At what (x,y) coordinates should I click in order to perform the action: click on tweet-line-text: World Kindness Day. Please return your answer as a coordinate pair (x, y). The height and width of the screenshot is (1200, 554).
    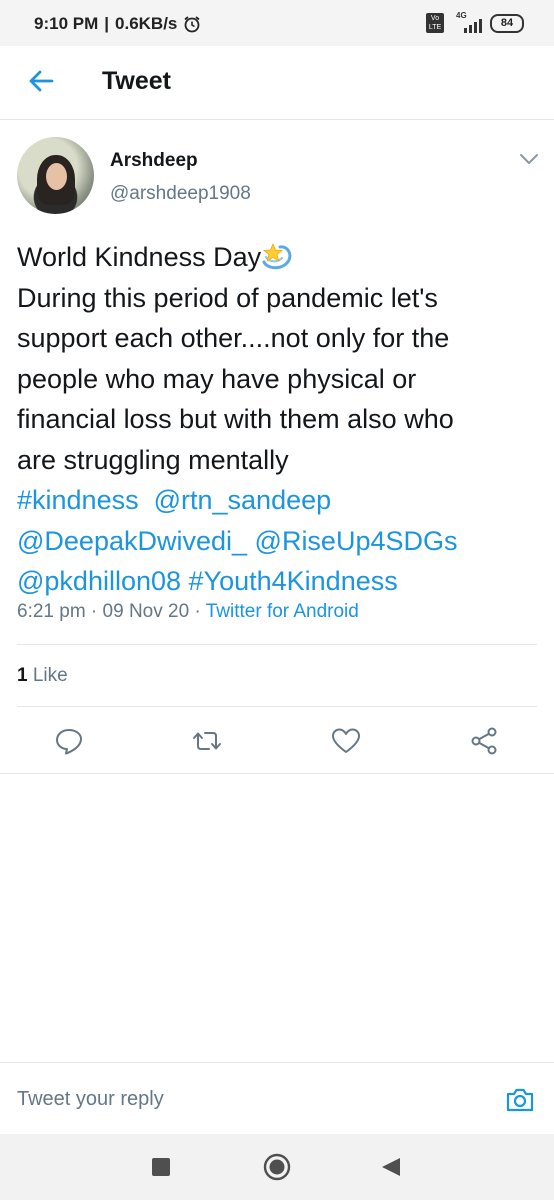
    Looking at the image, I should click on (139, 257).